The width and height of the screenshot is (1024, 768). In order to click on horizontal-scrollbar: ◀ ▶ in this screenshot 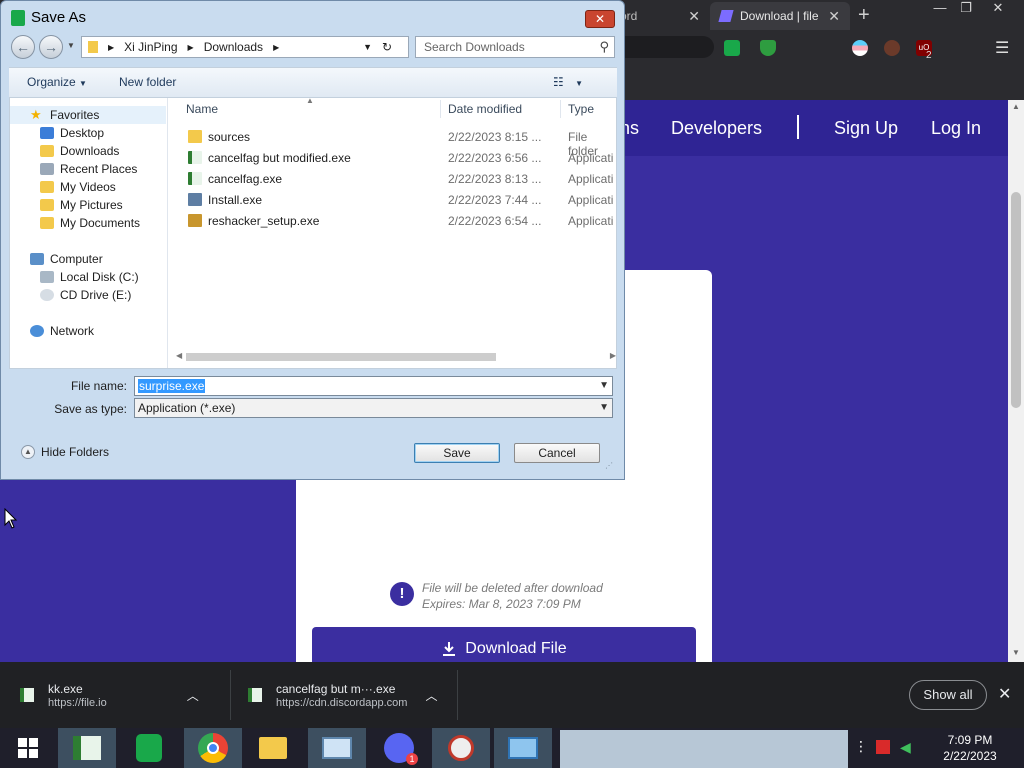, I will do `click(396, 357)`.